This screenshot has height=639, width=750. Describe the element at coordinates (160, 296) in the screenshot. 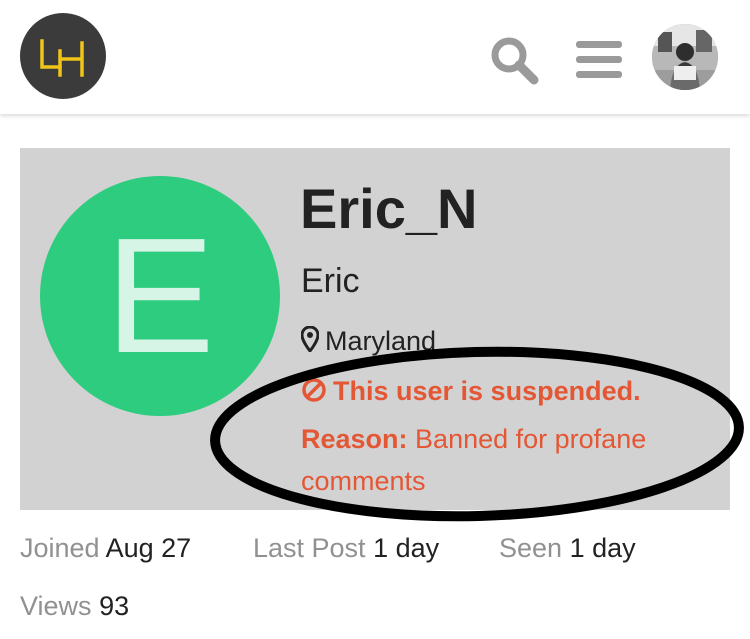

I see `profile-avatar: E` at that location.